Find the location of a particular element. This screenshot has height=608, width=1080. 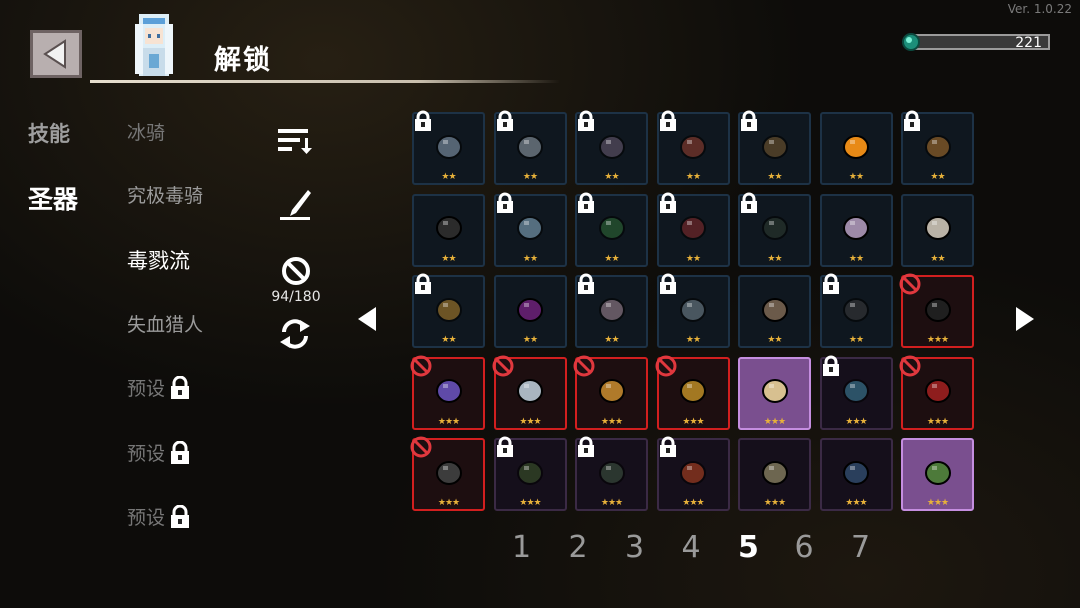

sort-icon is located at coordinates (295, 140).